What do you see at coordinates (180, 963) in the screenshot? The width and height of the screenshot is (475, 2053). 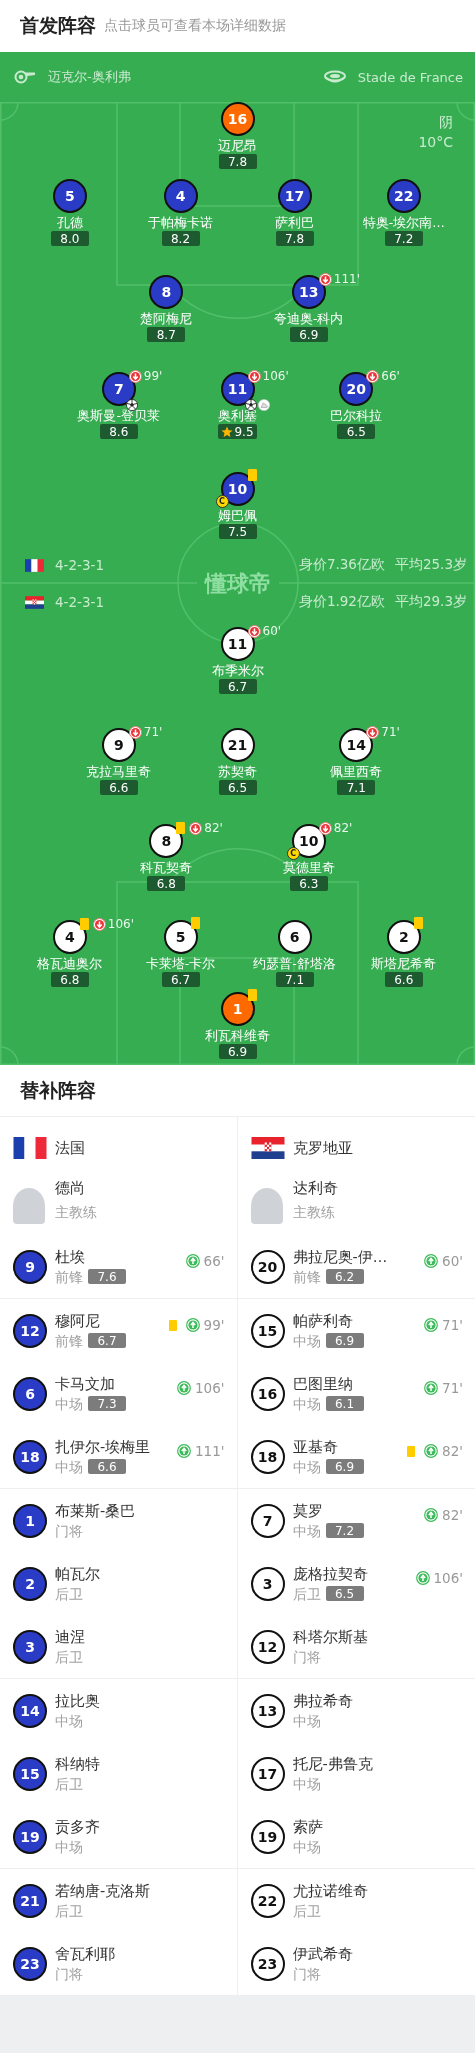 I see `player-name: 卡莱塔-卡尔` at bounding box center [180, 963].